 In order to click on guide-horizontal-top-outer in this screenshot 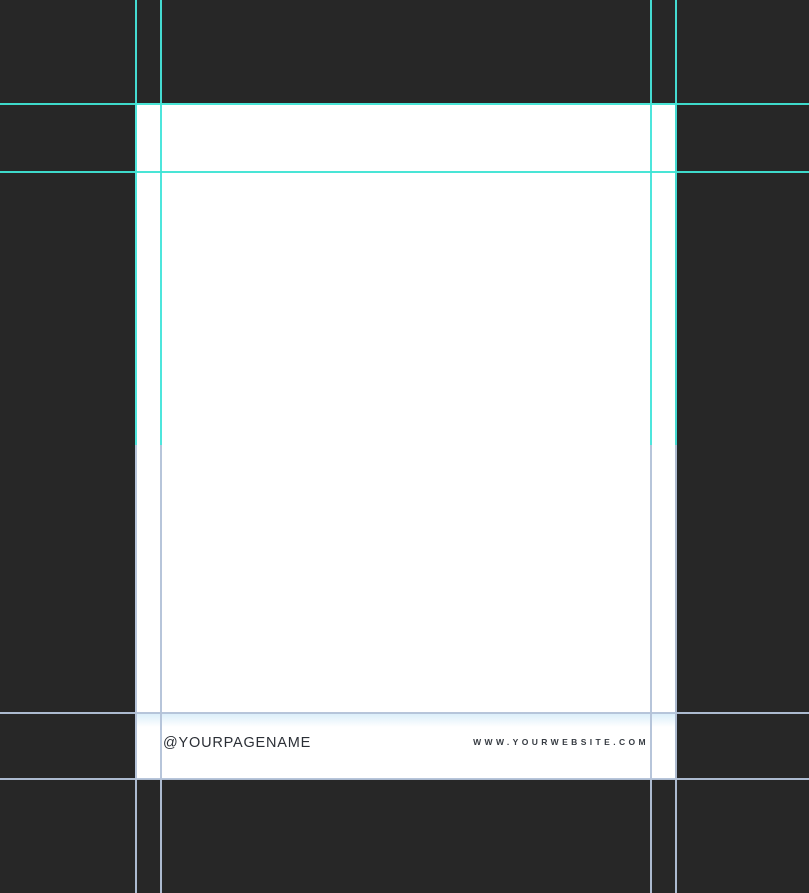, I will do `click(404, 104)`.